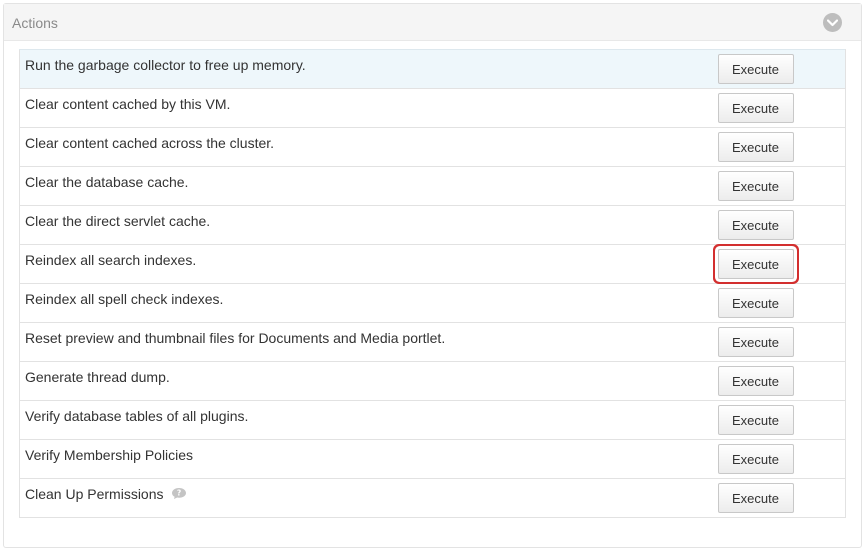  Describe the element at coordinates (94, 494) in the screenshot. I see `action-label: Clean Up Permissions` at that location.